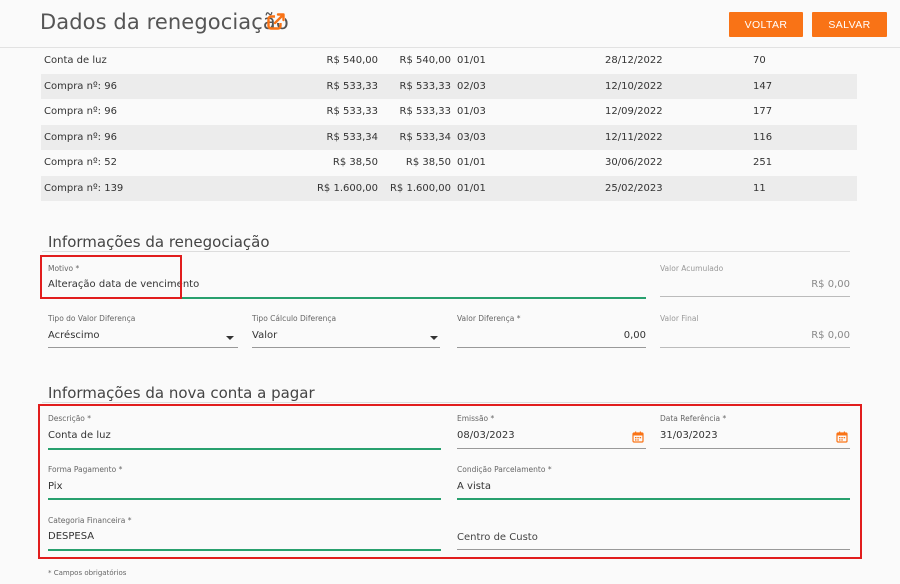 This screenshot has height=584, width=900. Describe the element at coordinates (80, 162) in the screenshot. I see `cell-description: Compra nº: 52` at that location.